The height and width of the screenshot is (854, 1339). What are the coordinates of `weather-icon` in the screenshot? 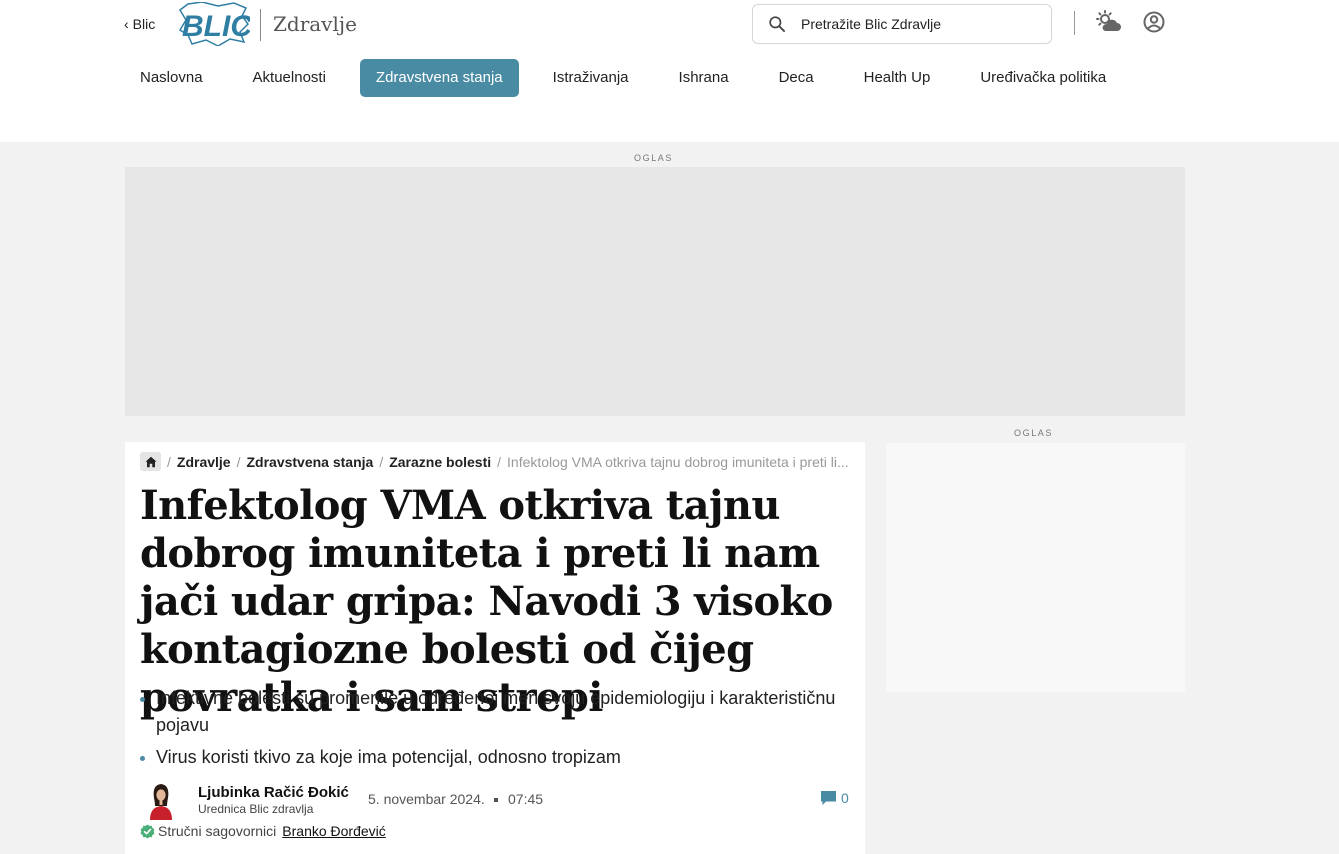 It's located at (1109, 22).